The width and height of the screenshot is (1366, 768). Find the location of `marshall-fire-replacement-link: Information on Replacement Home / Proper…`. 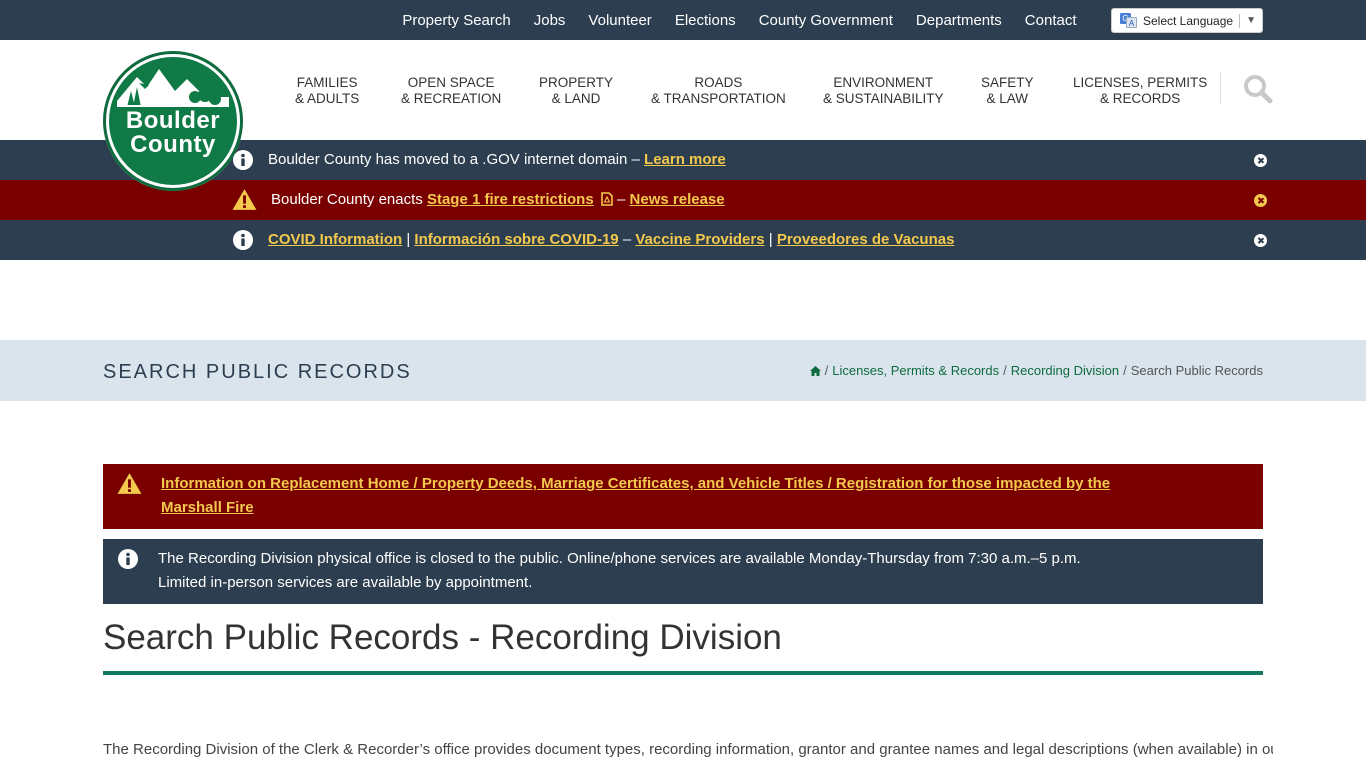

marshall-fire-replacement-link: Information on Replacement Home / Proper… is located at coordinates (635, 495).